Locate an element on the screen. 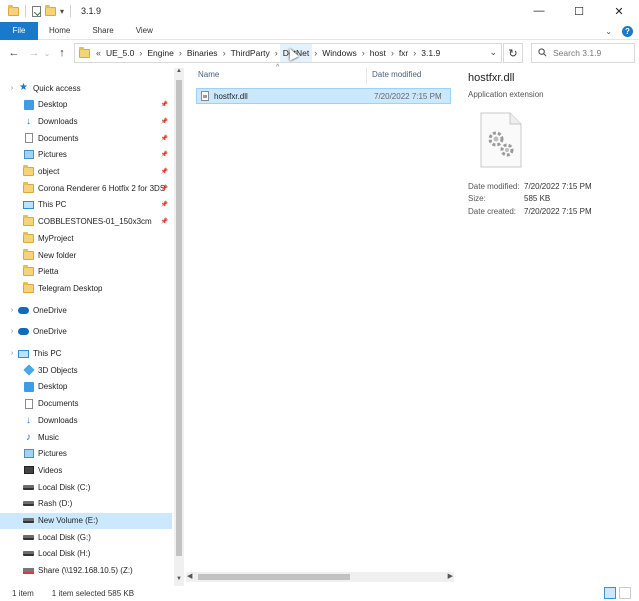 This screenshot has width=639, height=601. refresh-button: ↻ is located at coordinates (513, 53).